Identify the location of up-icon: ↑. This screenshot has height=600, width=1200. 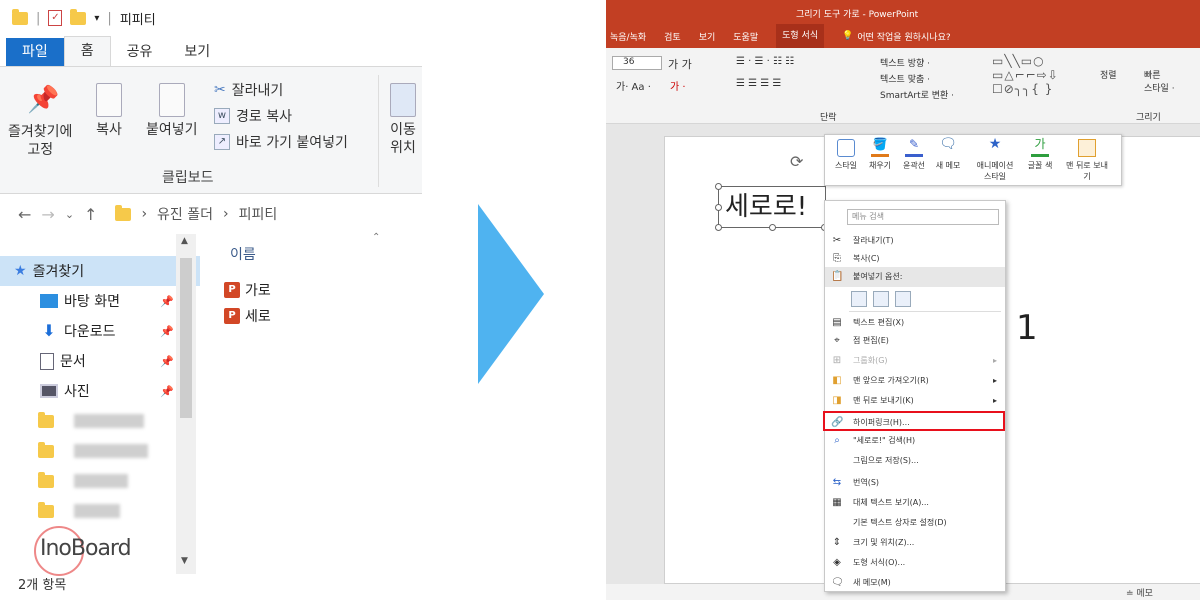
(90, 214).